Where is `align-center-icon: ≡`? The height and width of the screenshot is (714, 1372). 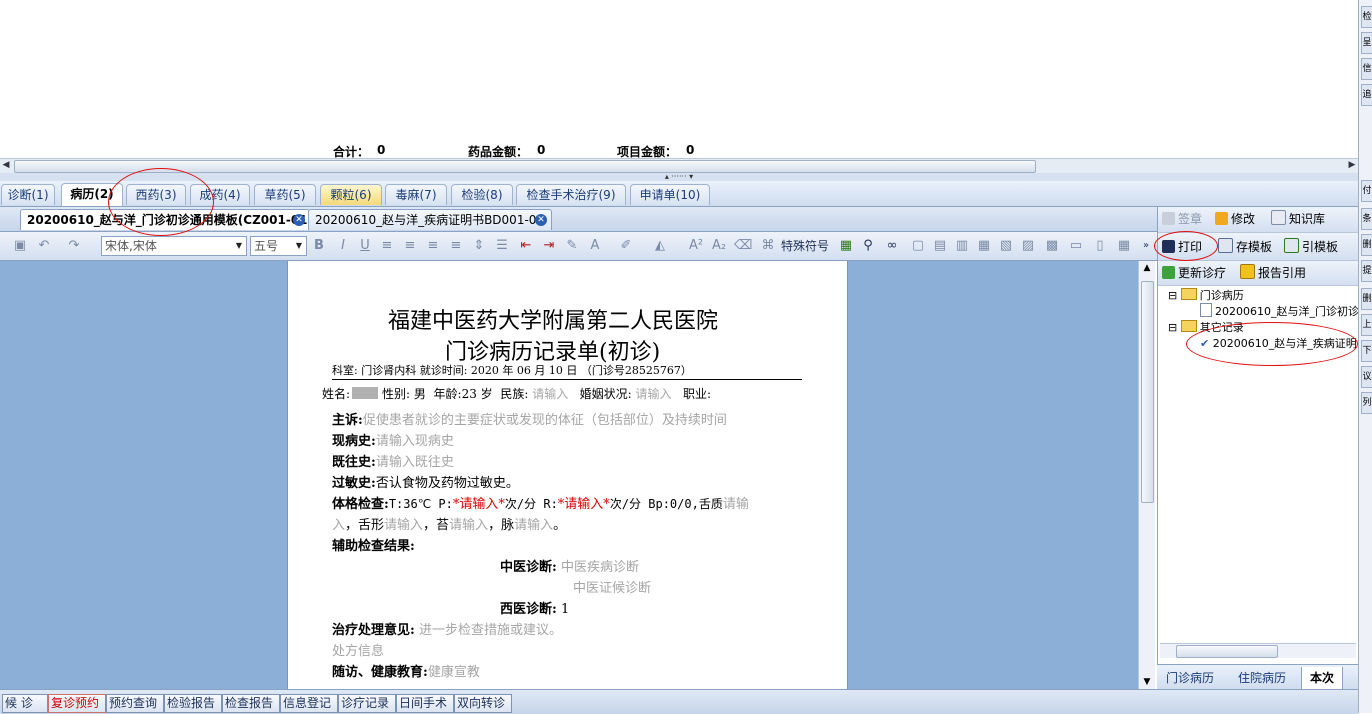 align-center-icon: ≡ is located at coordinates (410, 246).